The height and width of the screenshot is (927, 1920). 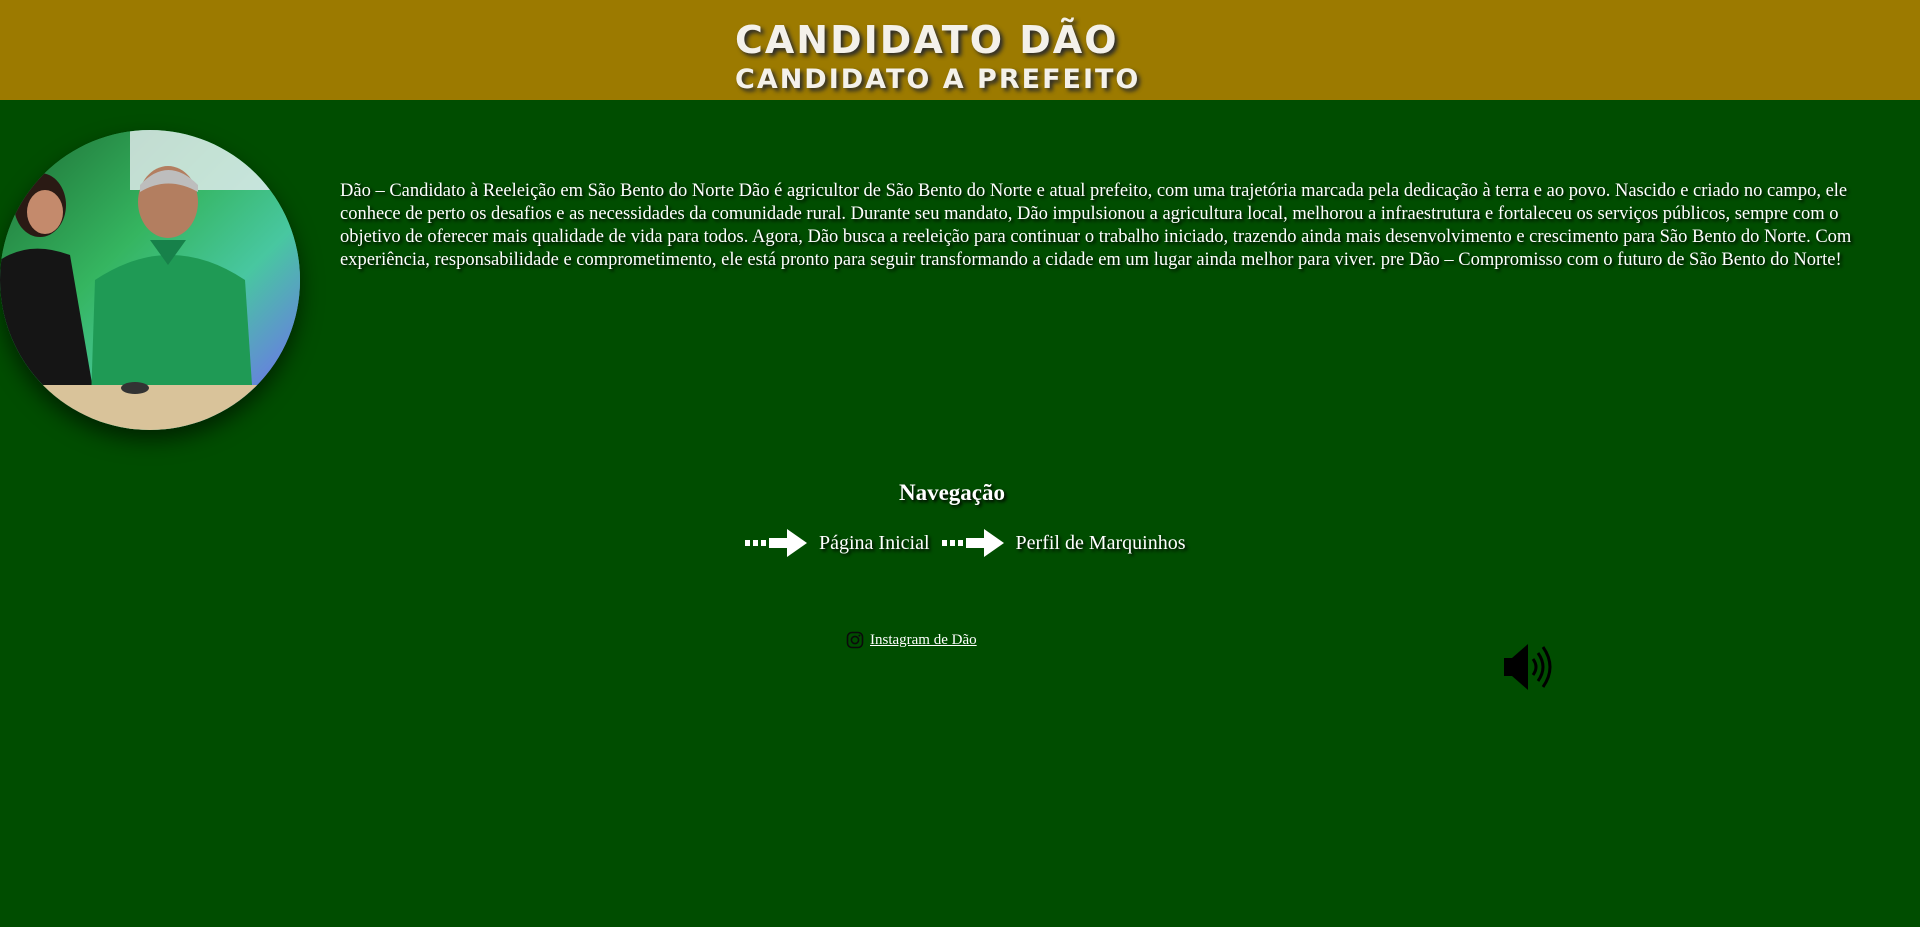 What do you see at coordinates (952, 492) in the screenshot?
I see `navigation-heading: Navegação` at bounding box center [952, 492].